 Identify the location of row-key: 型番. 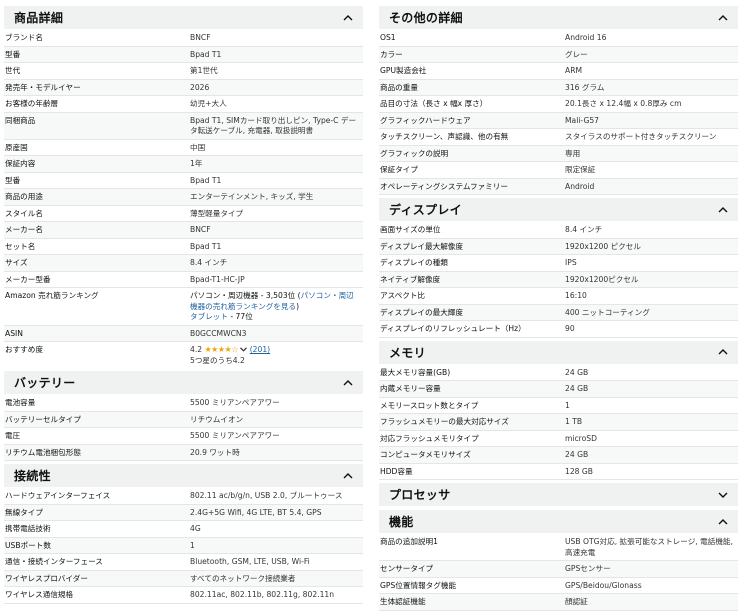
(13, 180).